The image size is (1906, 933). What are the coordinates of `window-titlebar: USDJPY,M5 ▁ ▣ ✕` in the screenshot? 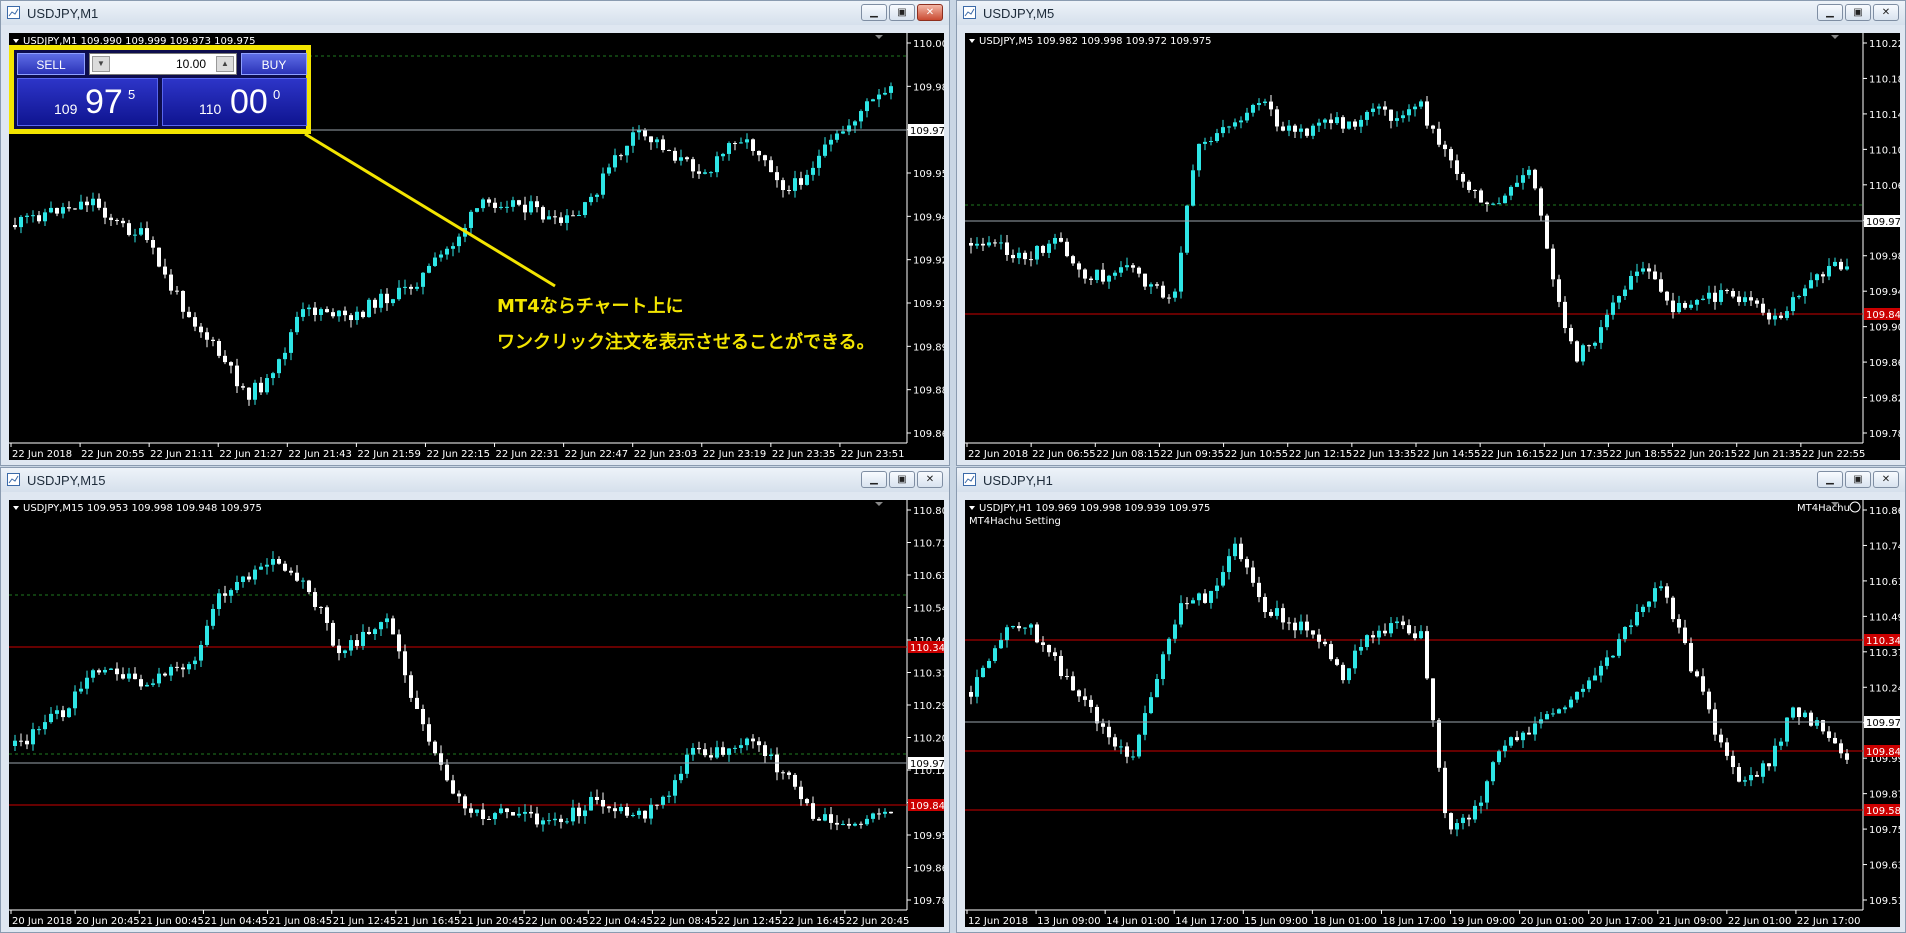 It's located at (1431, 13).